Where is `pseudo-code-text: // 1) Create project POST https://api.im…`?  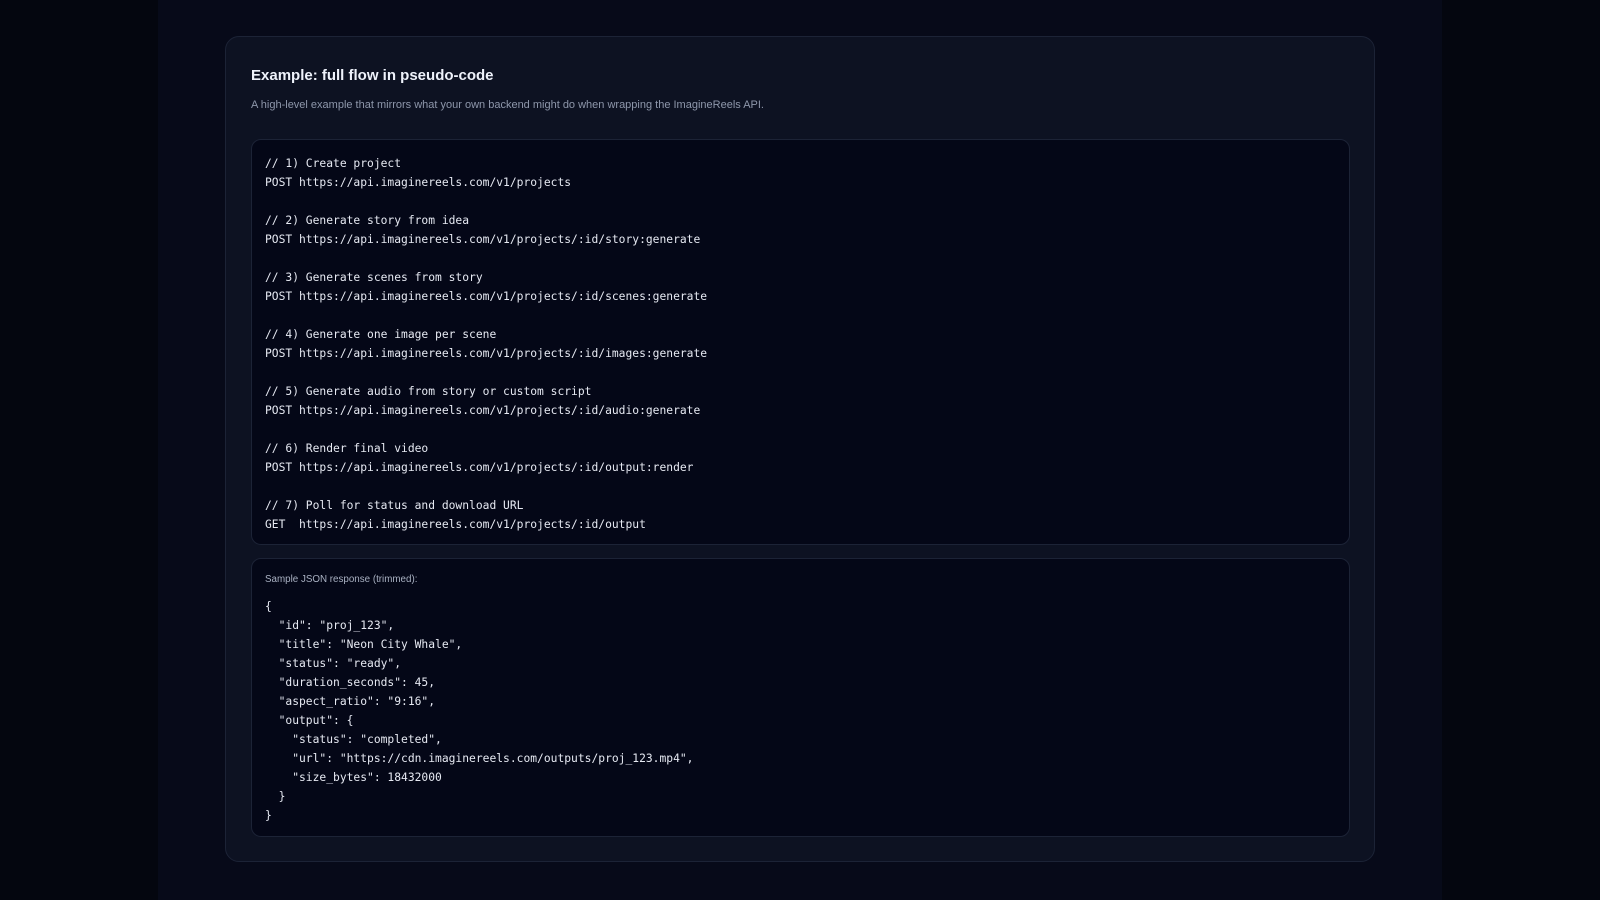
pseudo-code-text: // 1) Create project POST https://api.im… is located at coordinates (486, 344).